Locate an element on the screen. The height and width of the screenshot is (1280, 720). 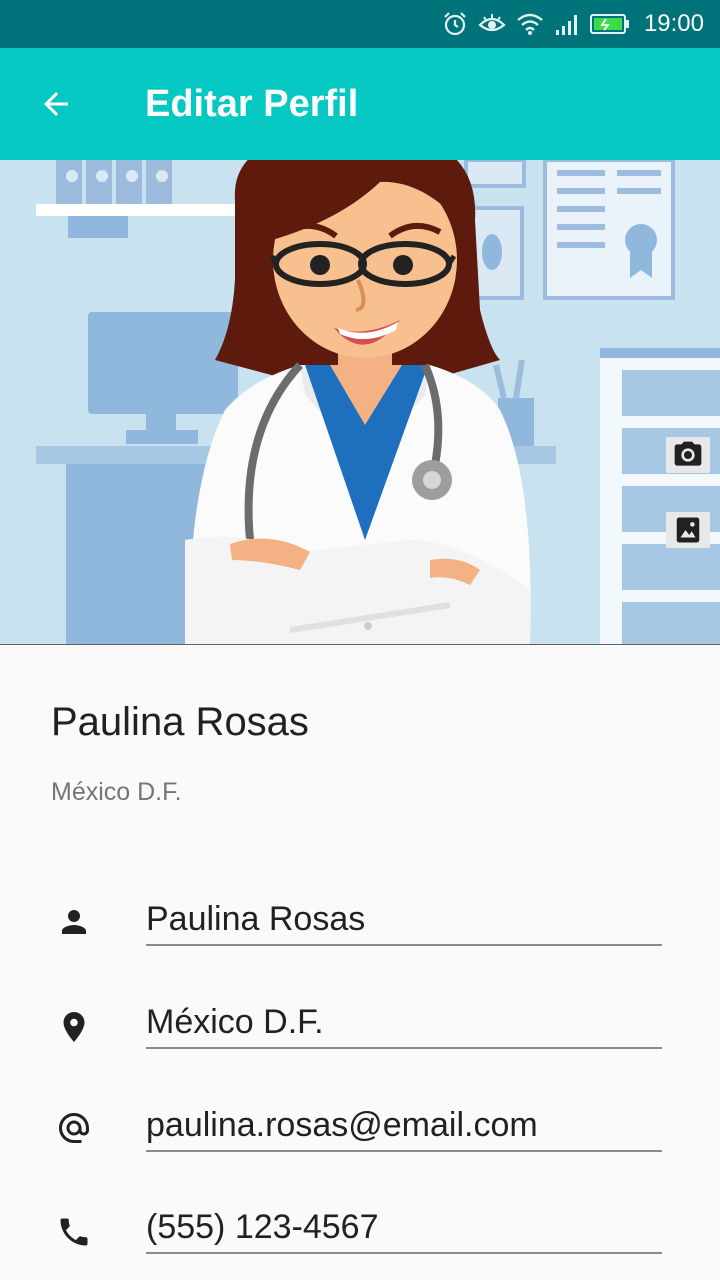
phone-field-row is located at coordinates (360, 1243).